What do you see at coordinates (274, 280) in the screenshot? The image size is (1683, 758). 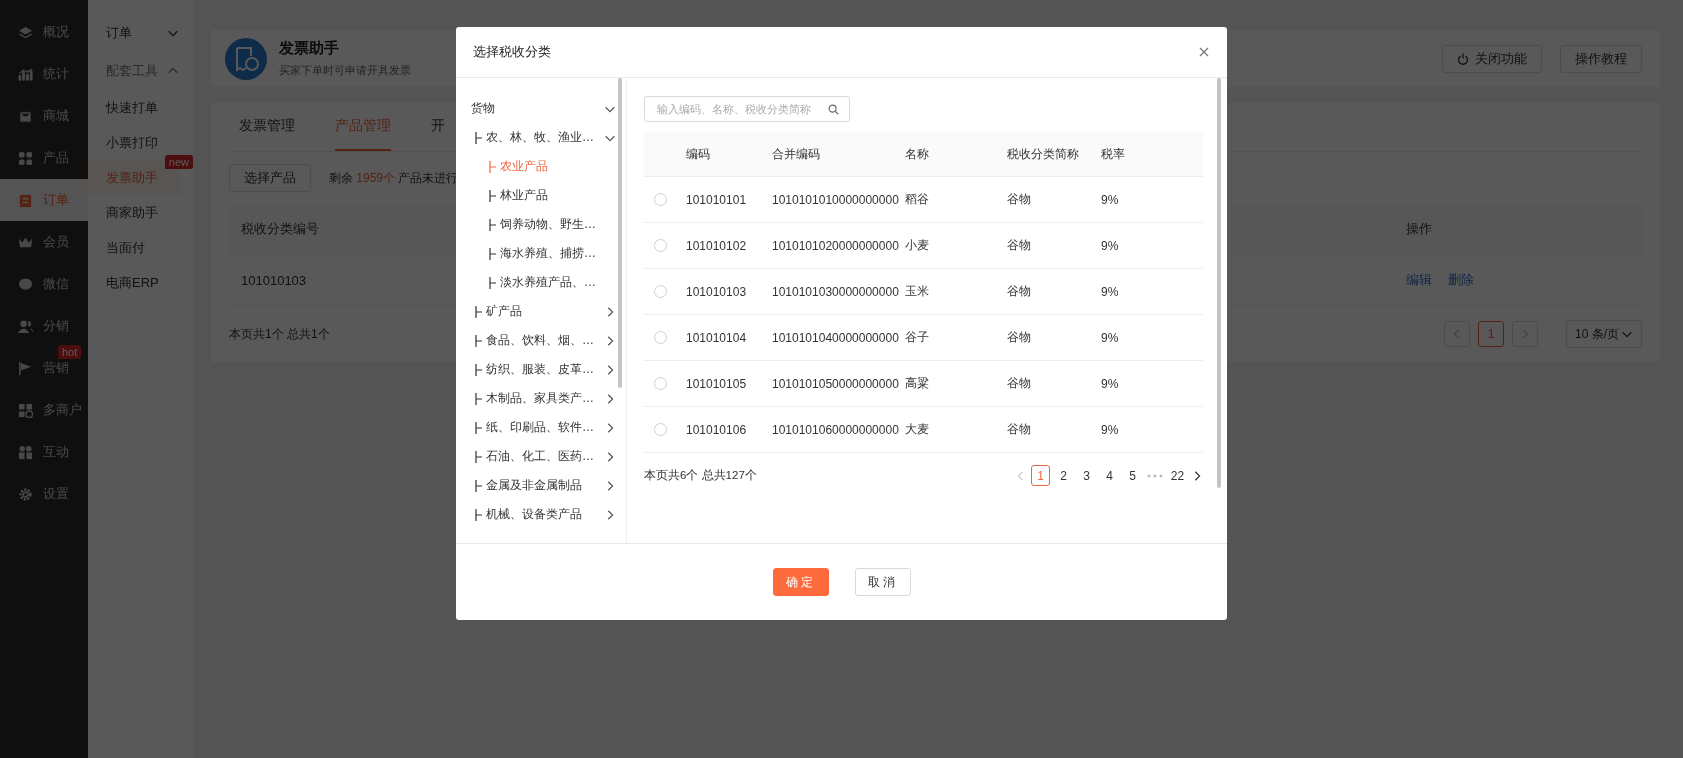 I see `table-cell: 101010103` at bounding box center [274, 280].